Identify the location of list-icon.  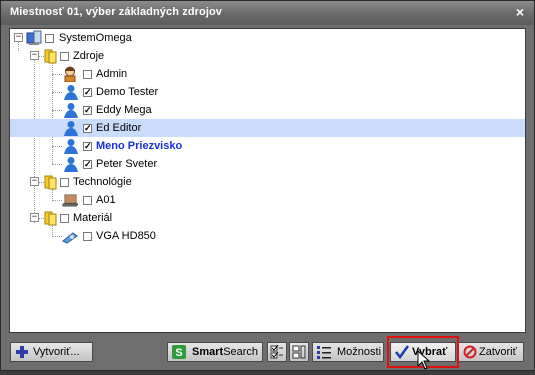
(324, 352).